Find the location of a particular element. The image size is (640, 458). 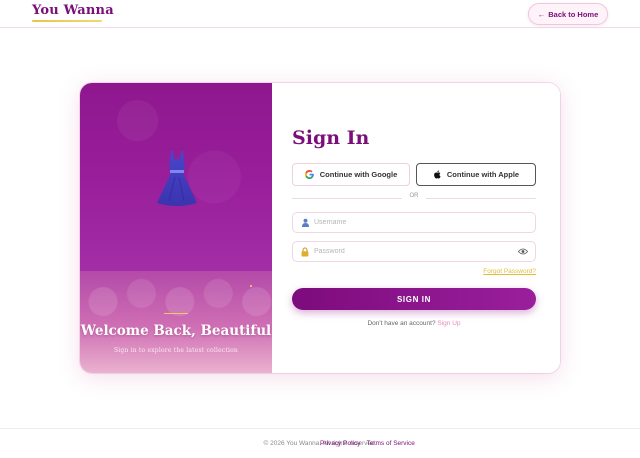

or-text: OR is located at coordinates (414, 196).